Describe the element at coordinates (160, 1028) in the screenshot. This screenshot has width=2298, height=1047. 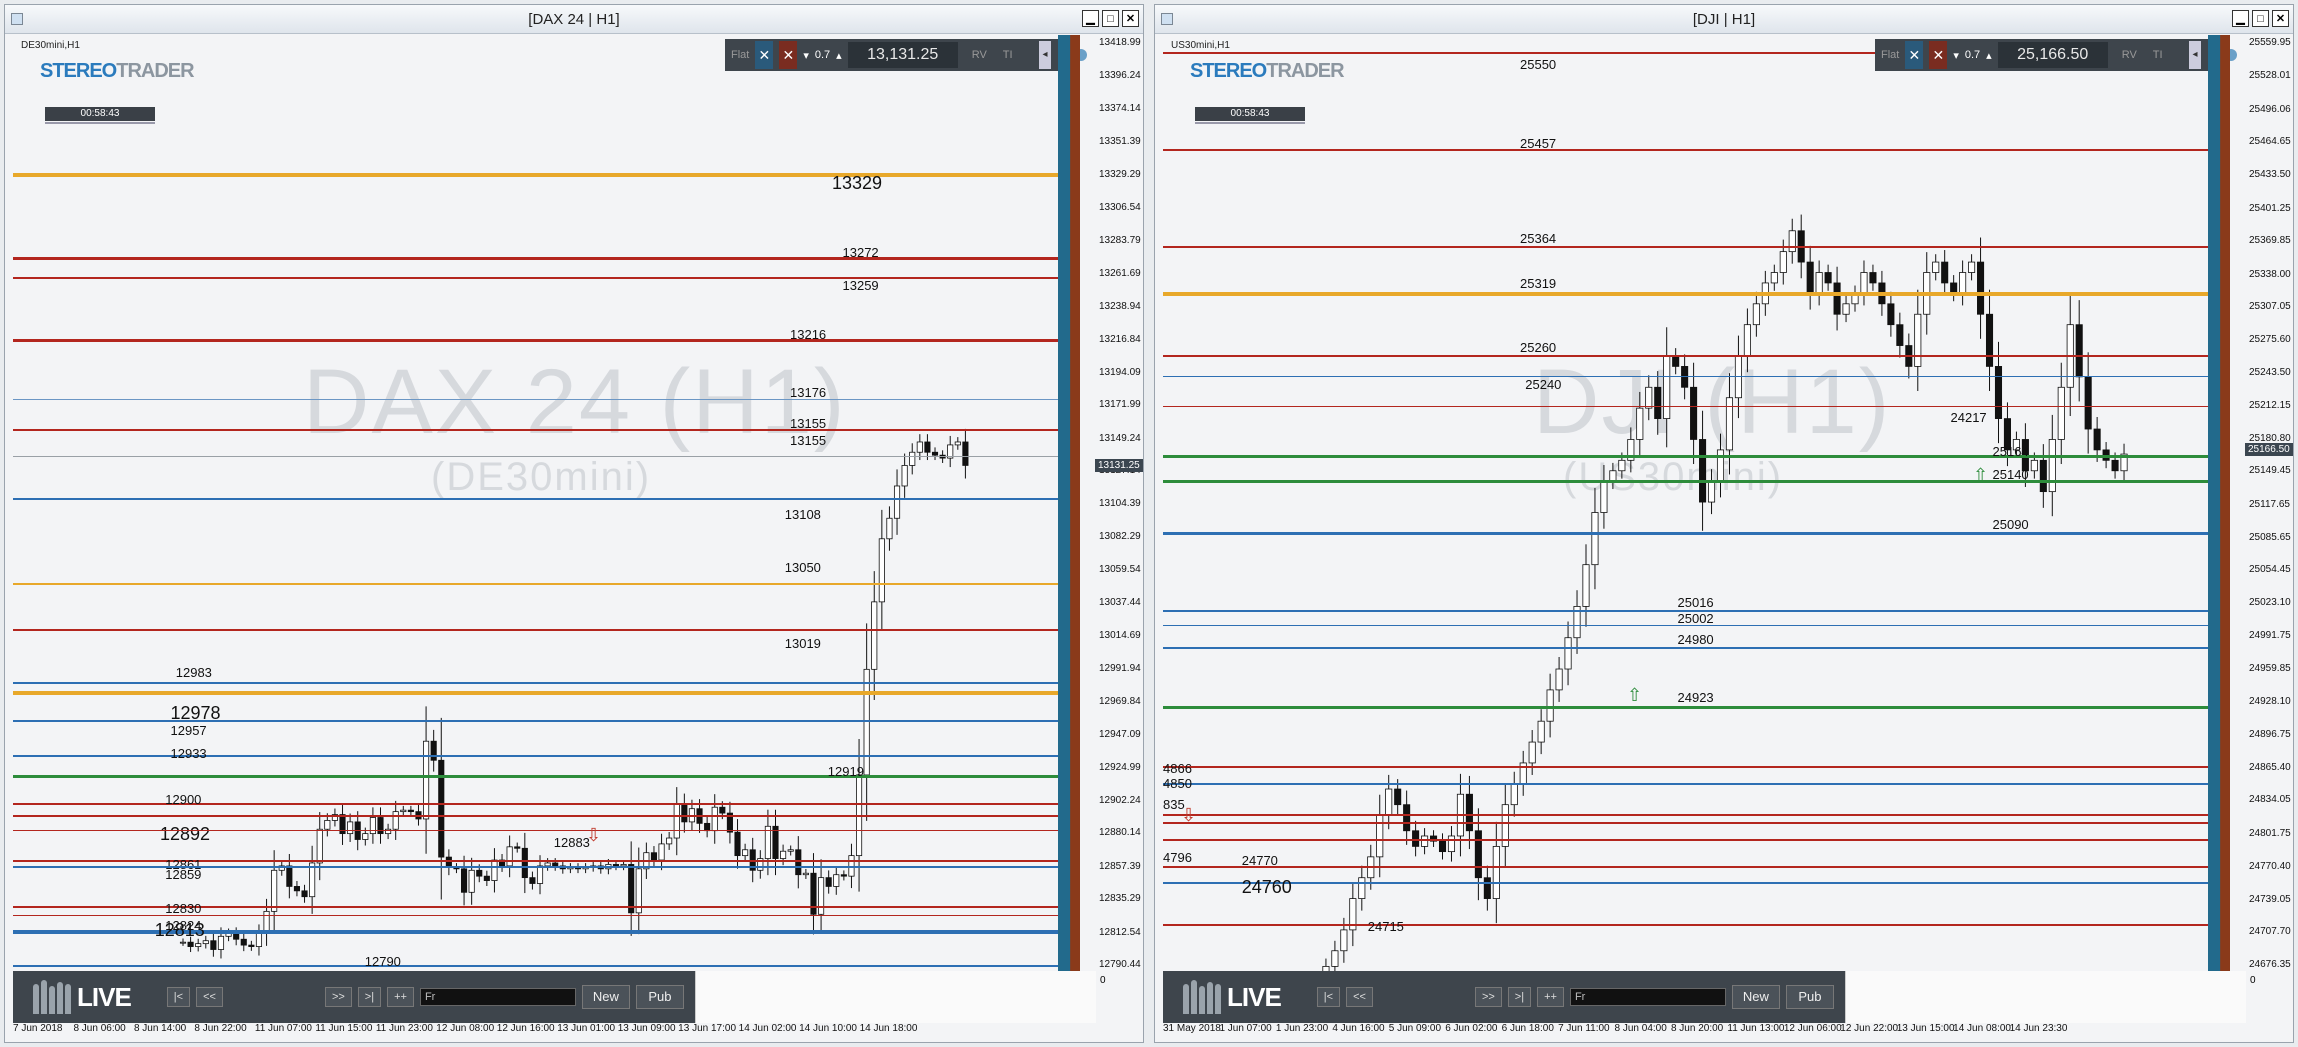
I see `time-axis-tick: 8 Jun 14:00` at that location.